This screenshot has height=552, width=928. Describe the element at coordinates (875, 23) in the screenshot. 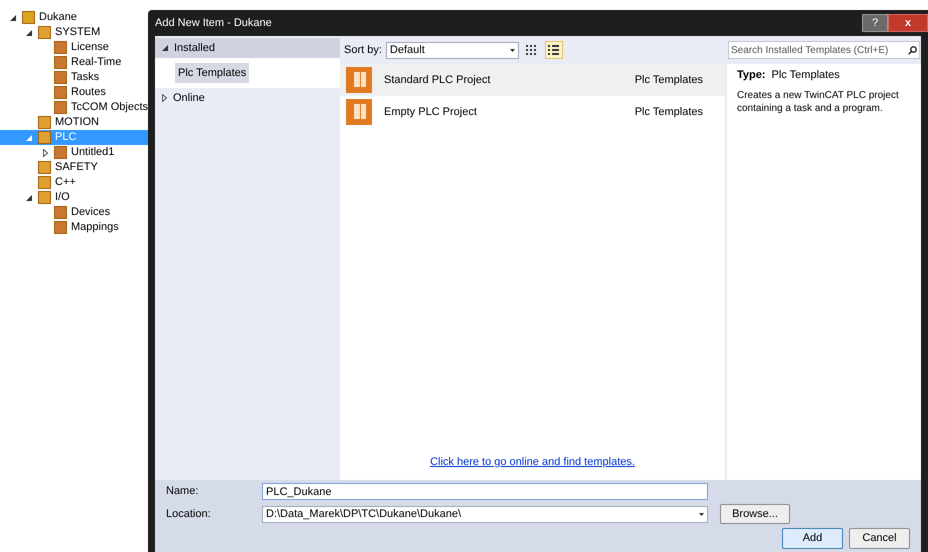

I see `help-button: ?` at that location.